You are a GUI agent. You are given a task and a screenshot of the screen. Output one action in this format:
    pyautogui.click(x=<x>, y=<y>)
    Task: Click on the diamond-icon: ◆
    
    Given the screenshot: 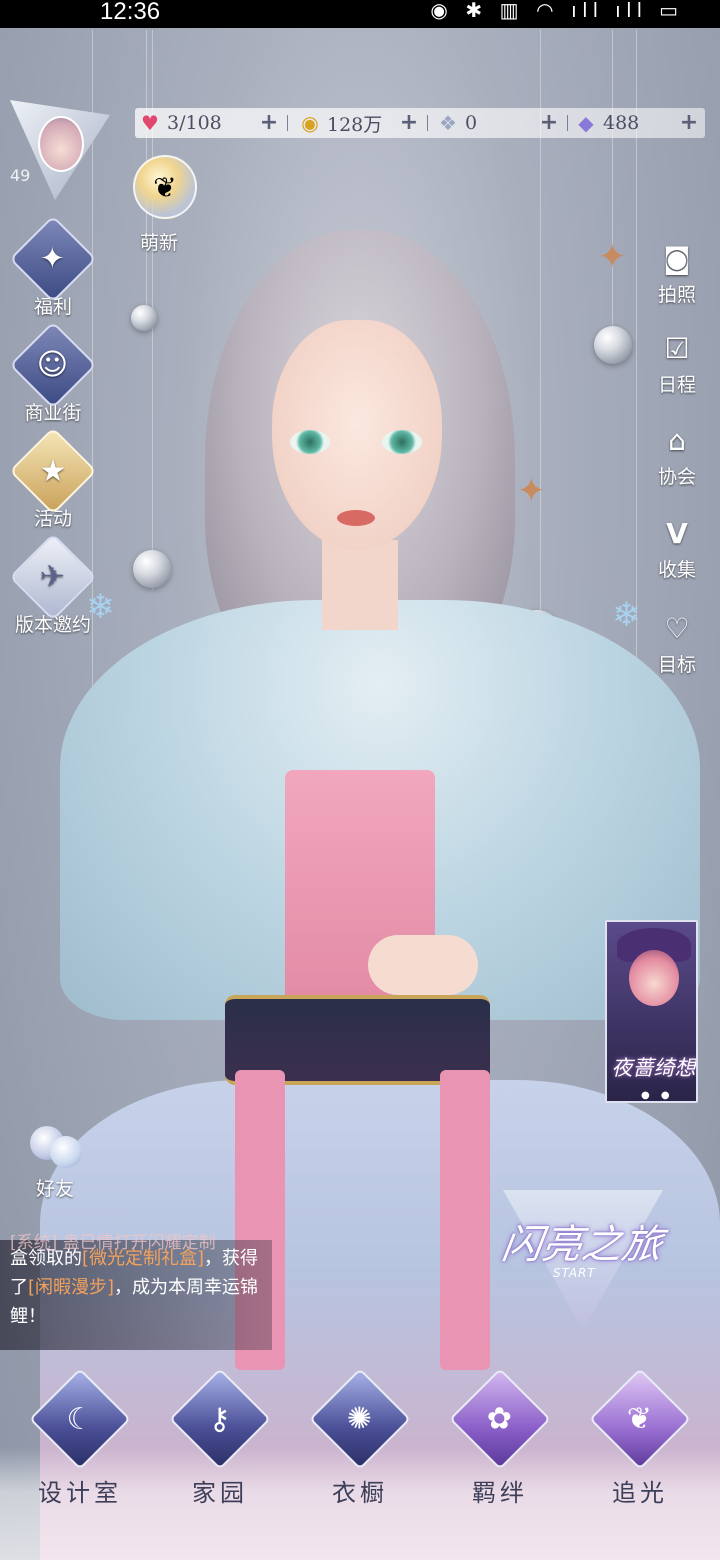 What is the action you would take?
    pyautogui.click(x=586, y=123)
    